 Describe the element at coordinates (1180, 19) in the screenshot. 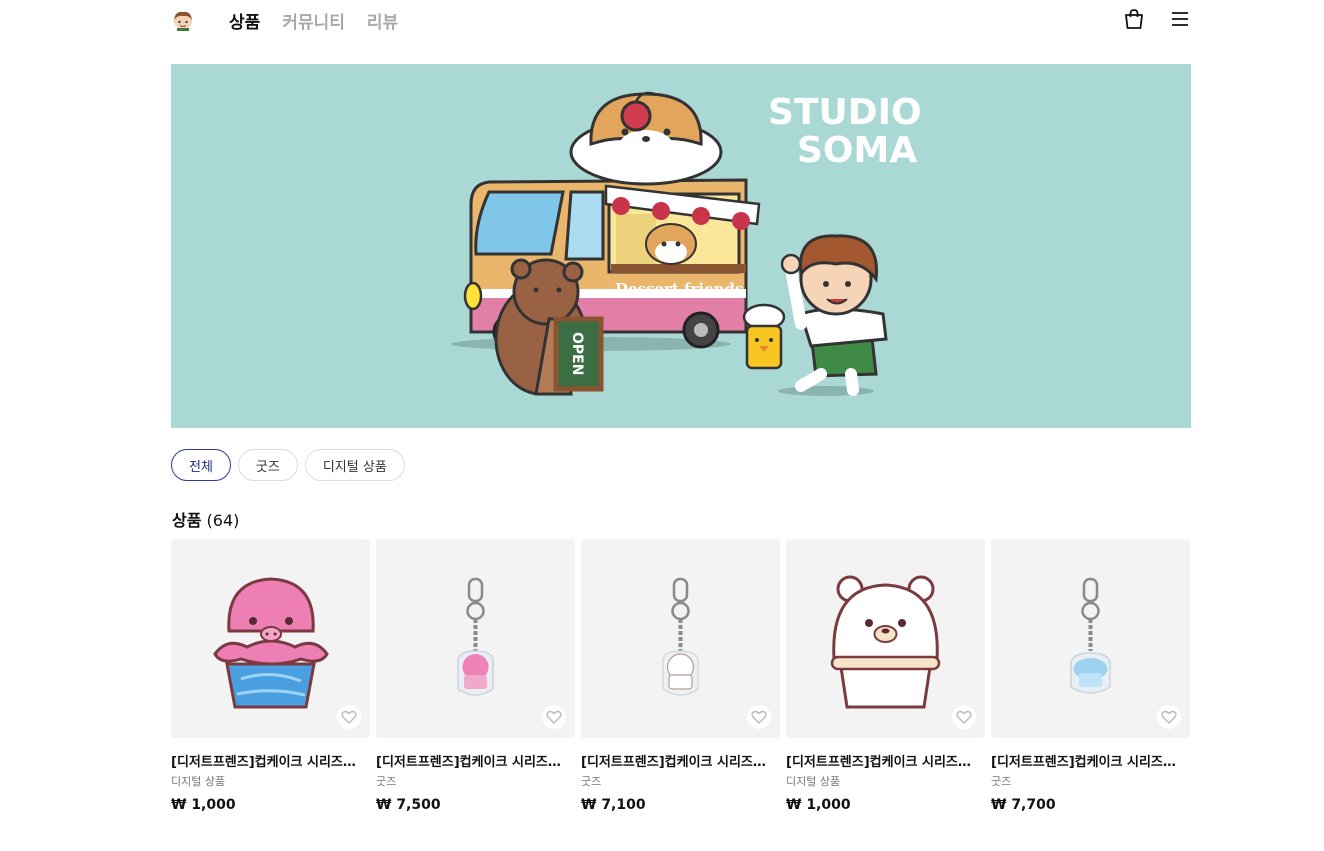

I see `menu-icon` at that location.